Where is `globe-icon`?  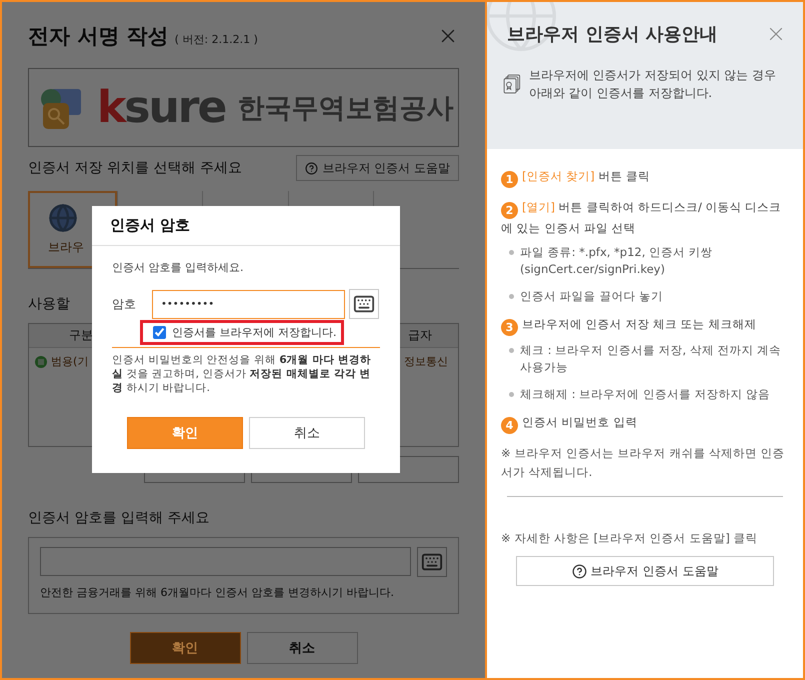
globe-icon is located at coordinates (63, 218).